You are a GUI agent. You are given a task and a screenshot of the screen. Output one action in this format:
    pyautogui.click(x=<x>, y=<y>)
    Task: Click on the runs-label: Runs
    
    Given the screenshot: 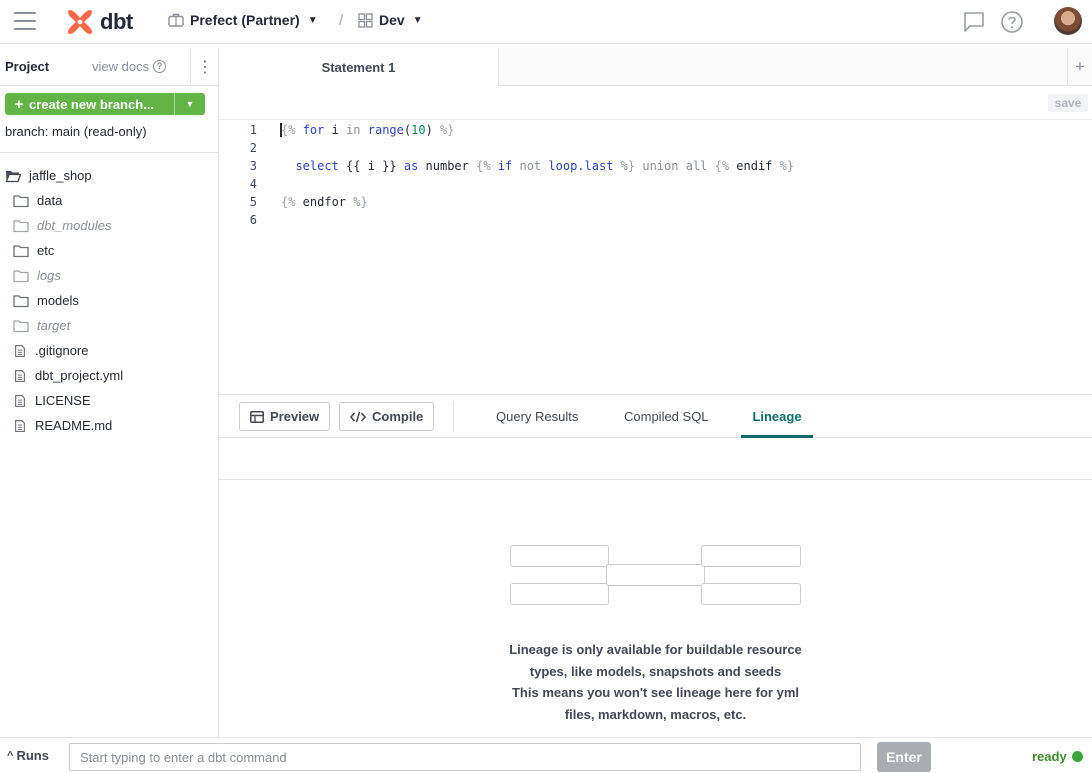 What is the action you would take?
    pyautogui.click(x=32, y=755)
    